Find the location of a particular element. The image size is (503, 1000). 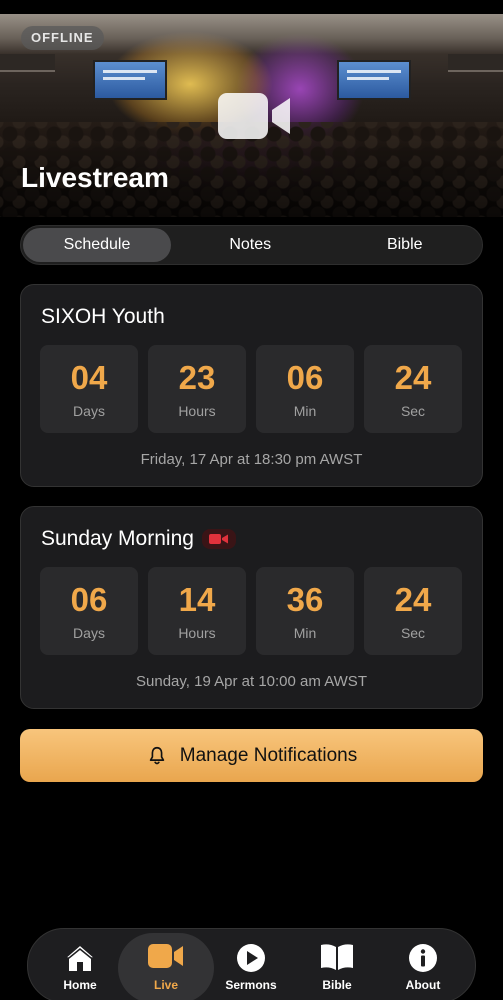

manage-notifications-label: Manage Notifications is located at coordinates (268, 755).